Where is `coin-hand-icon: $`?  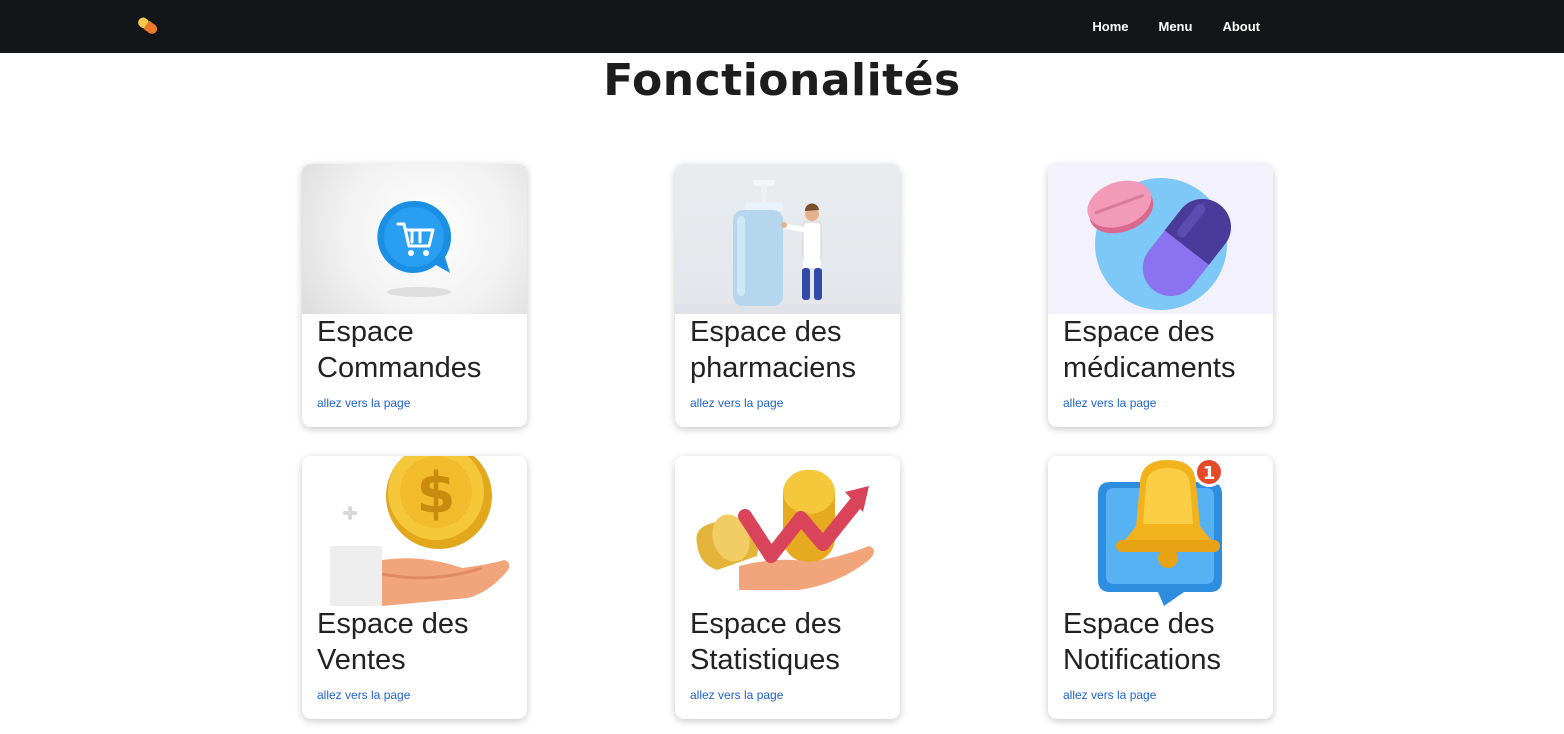
coin-hand-icon: $ is located at coordinates (414, 531).